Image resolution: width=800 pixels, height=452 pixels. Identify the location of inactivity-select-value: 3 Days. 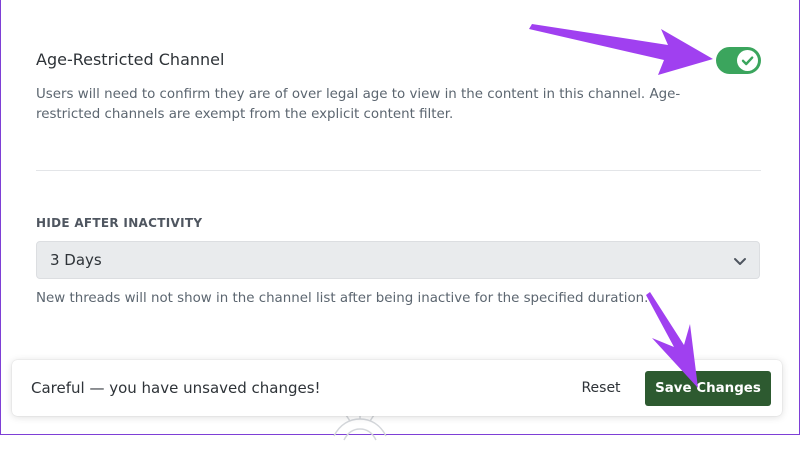
(76, 260).